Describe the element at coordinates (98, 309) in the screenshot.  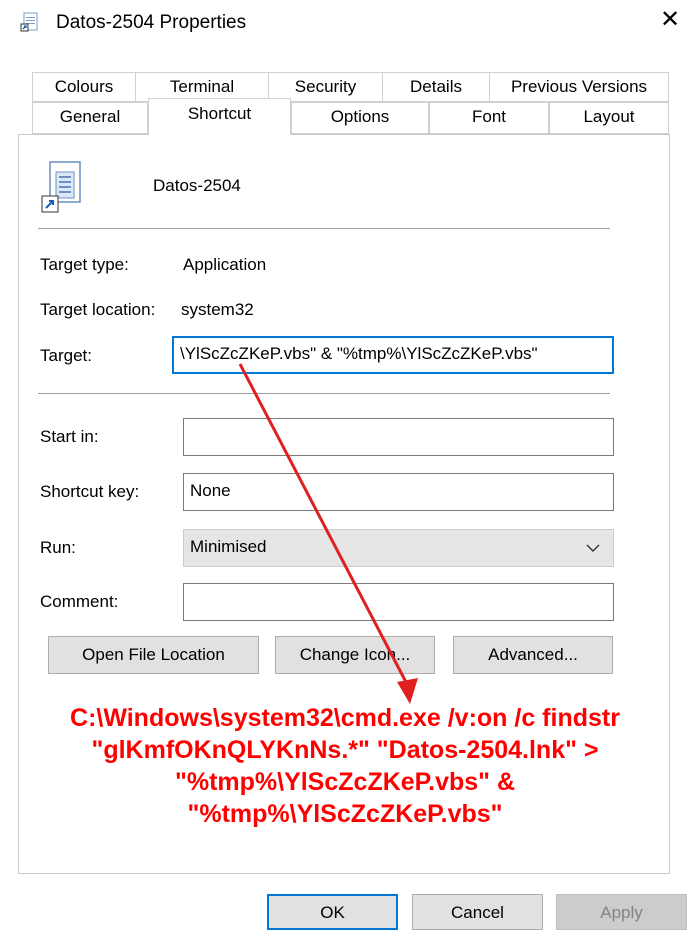
I see `target-location-label: Target location:` at that location.